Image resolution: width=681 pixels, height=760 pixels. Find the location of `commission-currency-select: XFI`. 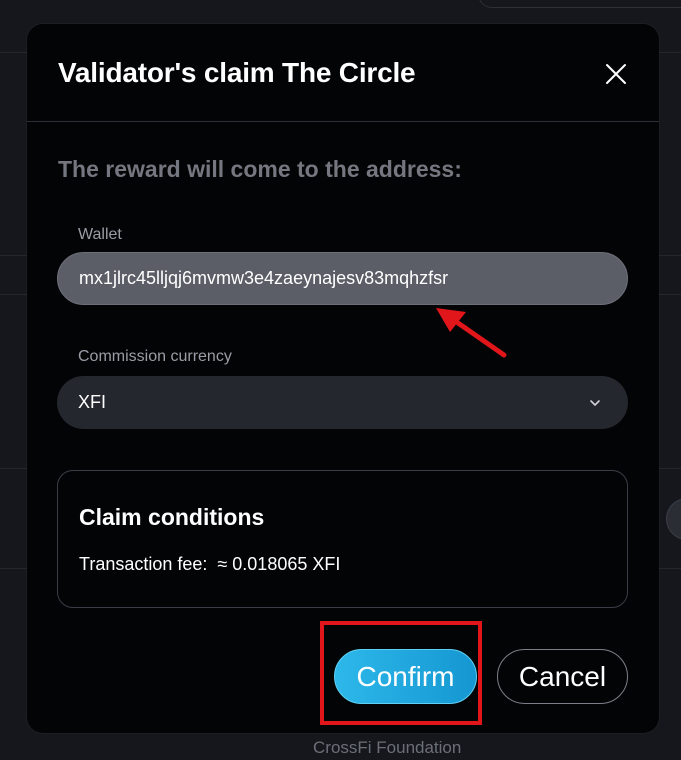

commission-currency-select: XFI is located at coordinates (342, 402).